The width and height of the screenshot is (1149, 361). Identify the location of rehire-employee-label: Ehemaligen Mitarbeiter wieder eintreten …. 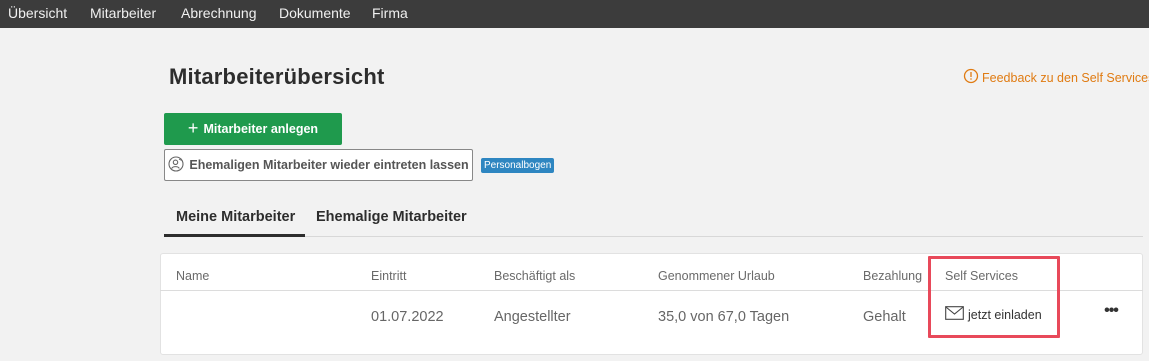
(329, 165).